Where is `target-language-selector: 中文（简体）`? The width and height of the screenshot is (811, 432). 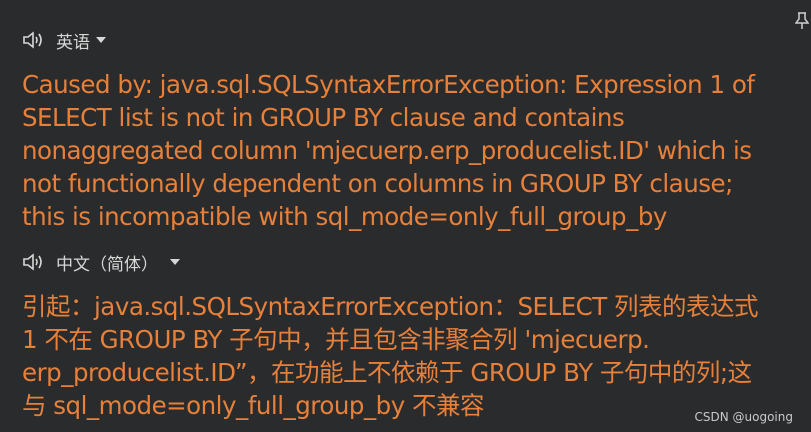
target-language-selector: 中文（简体） is located at coordinates (101, 262).